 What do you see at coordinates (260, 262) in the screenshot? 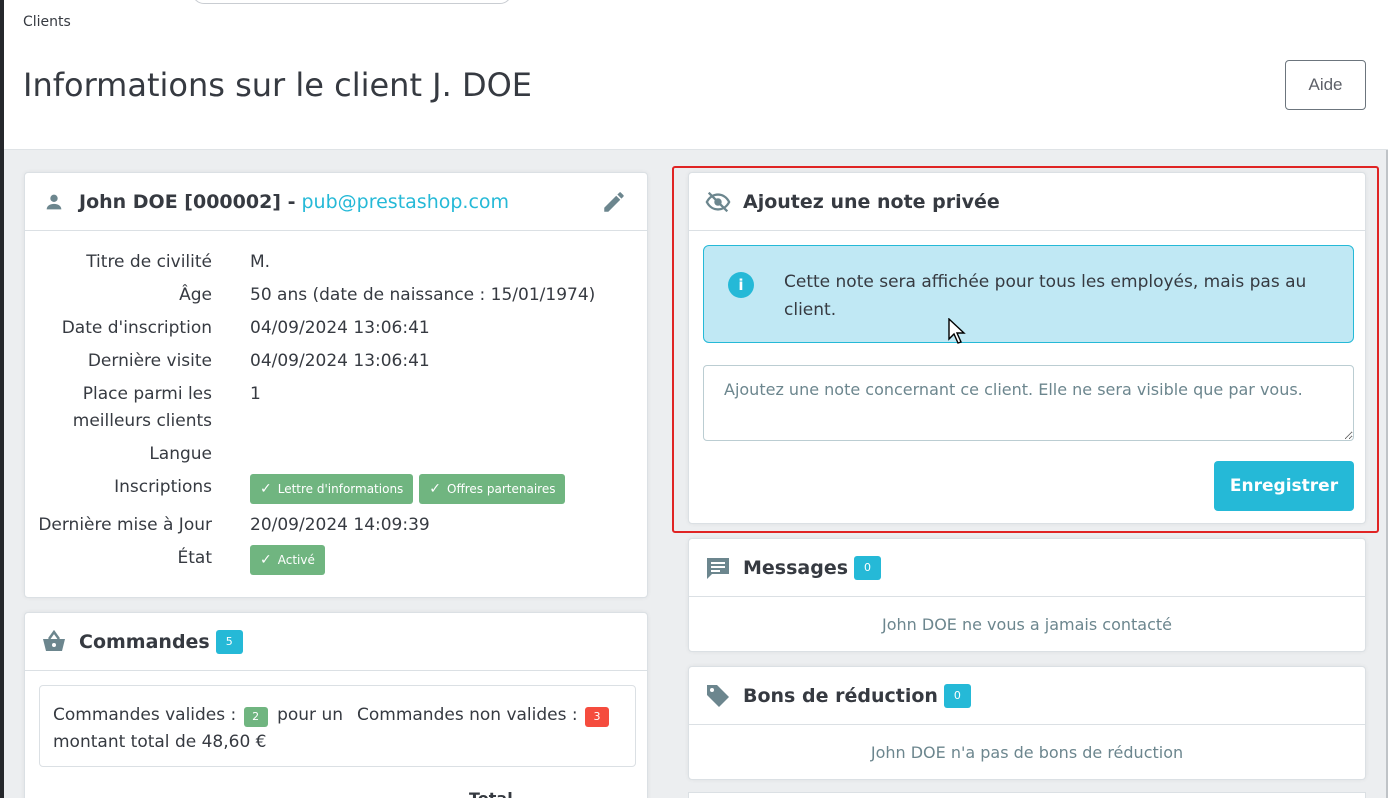
I see `info-value: M.` at bounding box center [260, 262].